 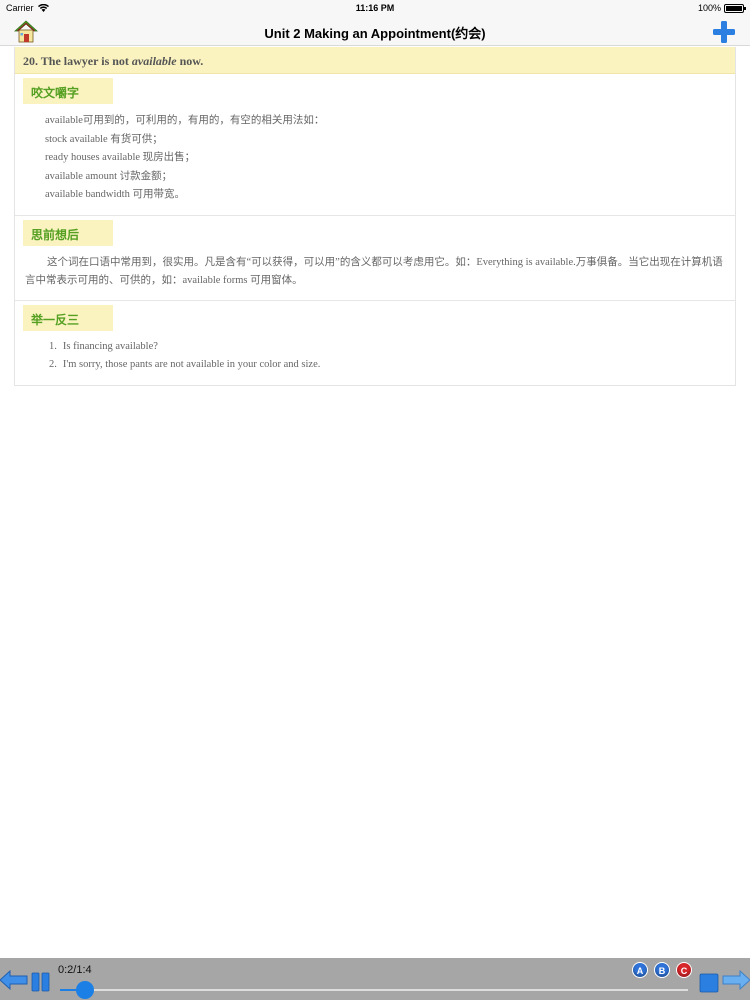 What do you see at coordinates (191, 61) in the screenshot?
I see `sentence-text-after: now.` at bounding box center [191, 61].